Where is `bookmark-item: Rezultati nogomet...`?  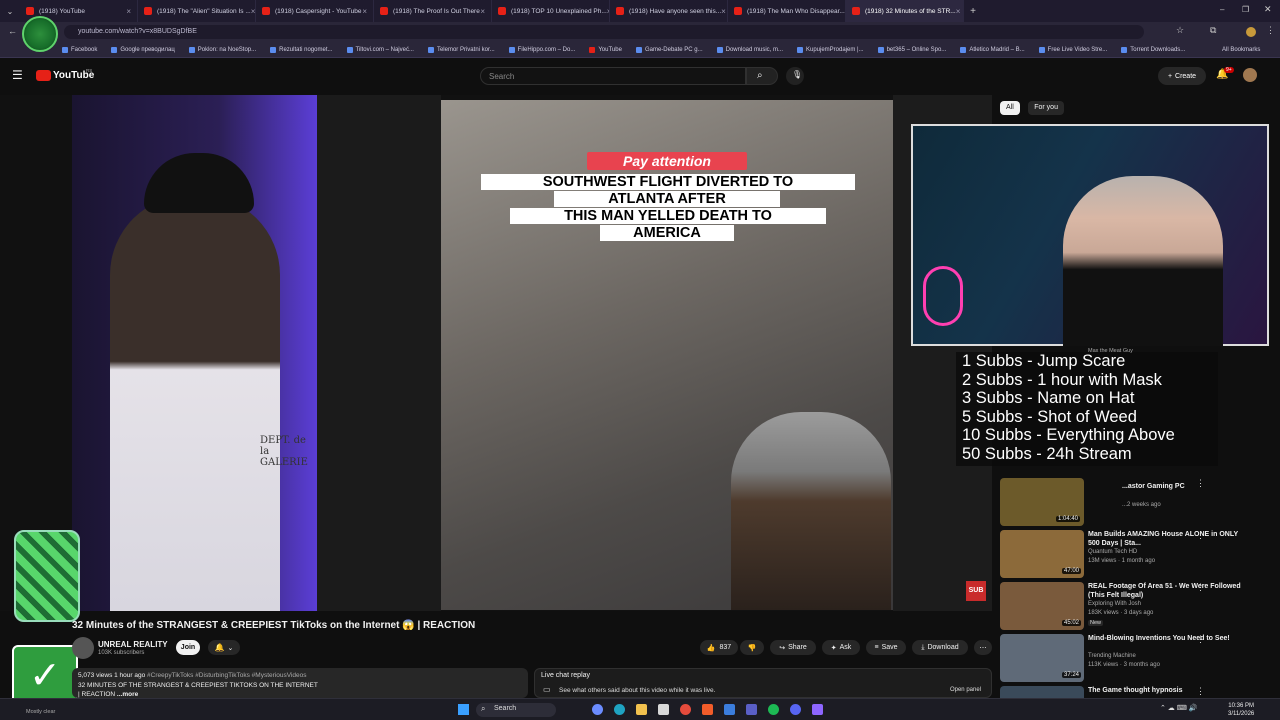 bookmark-item: Rezultati nogomet... is located at coordinates (301, 49).